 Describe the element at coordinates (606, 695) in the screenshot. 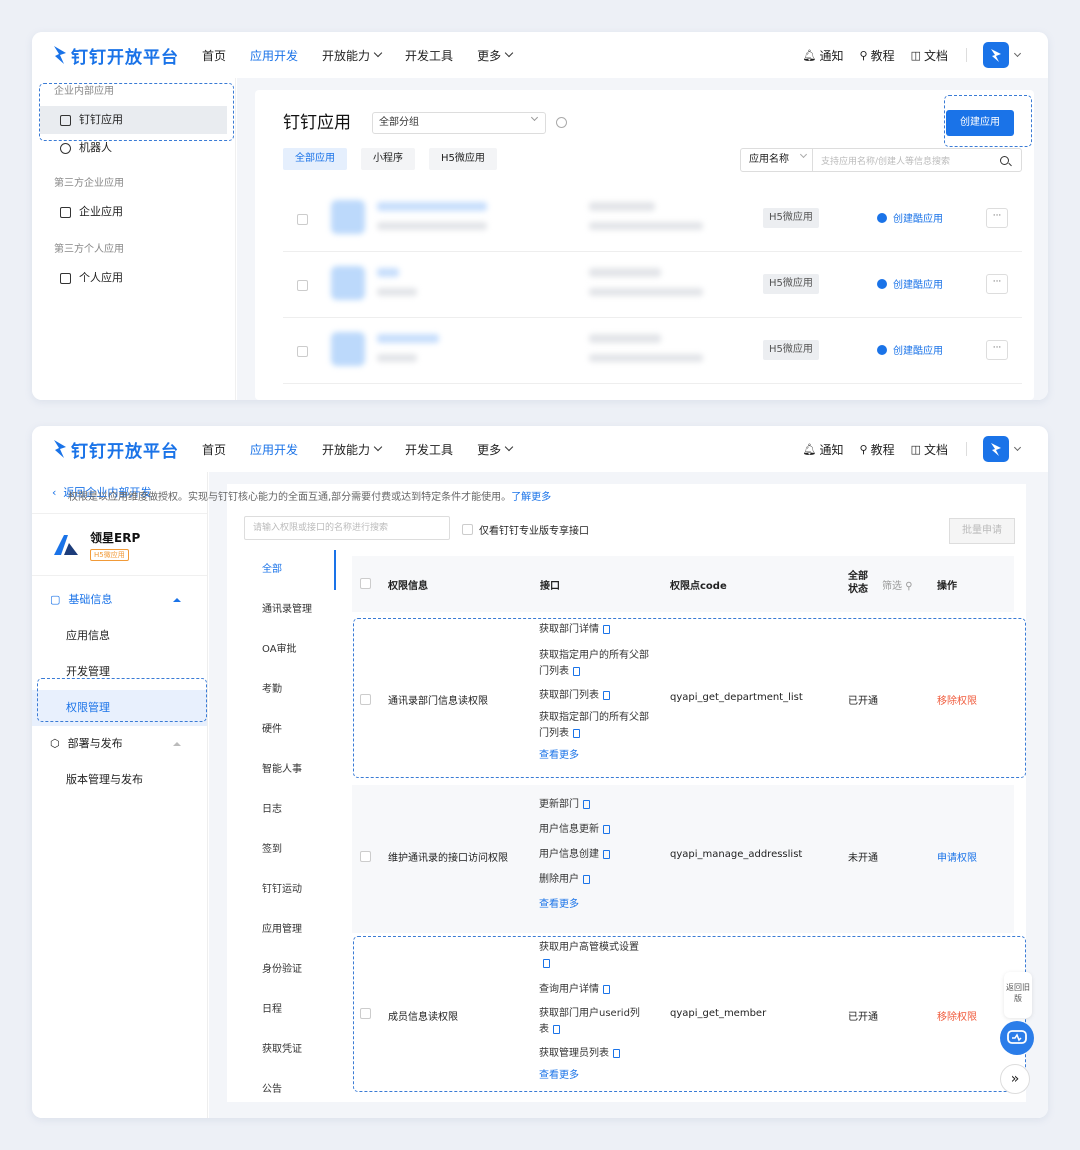

I see `doc-icon` at that location.